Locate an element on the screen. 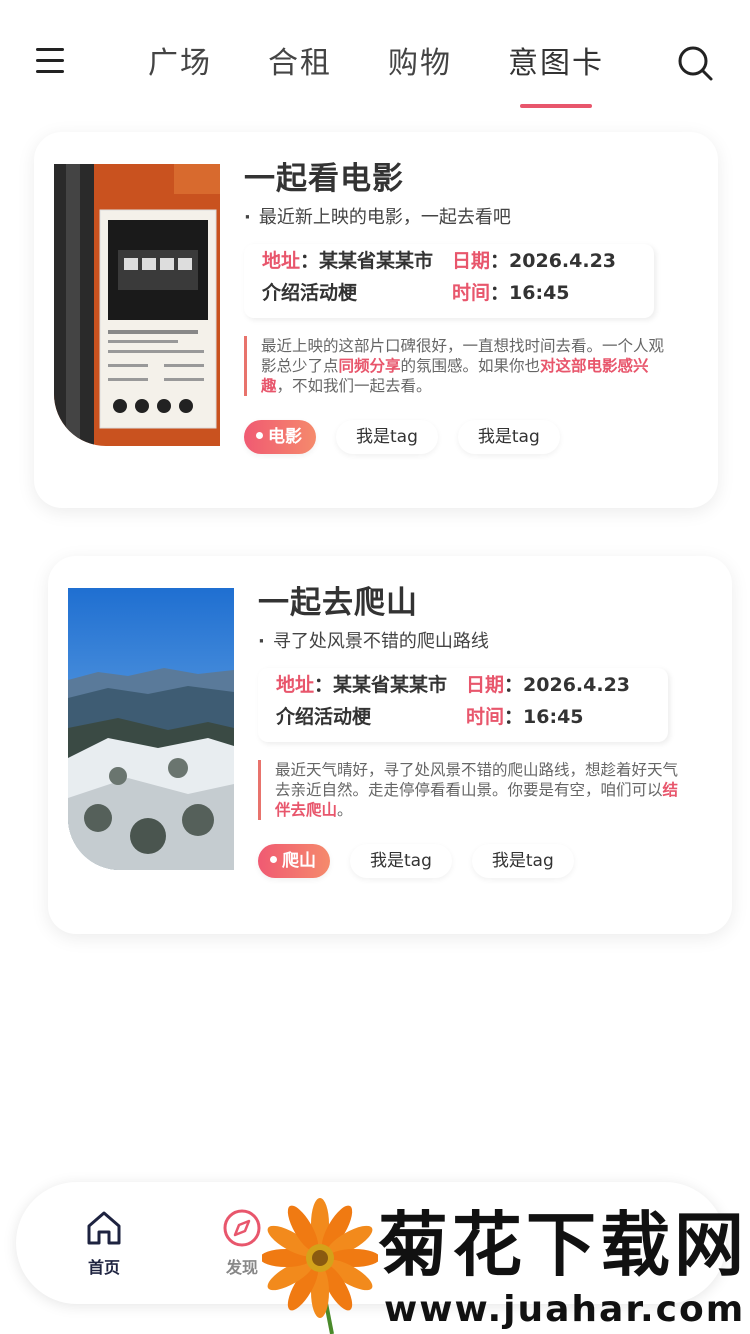 The image size is (750, 1334). card-image-mountain is located at coordinates (151, 729).